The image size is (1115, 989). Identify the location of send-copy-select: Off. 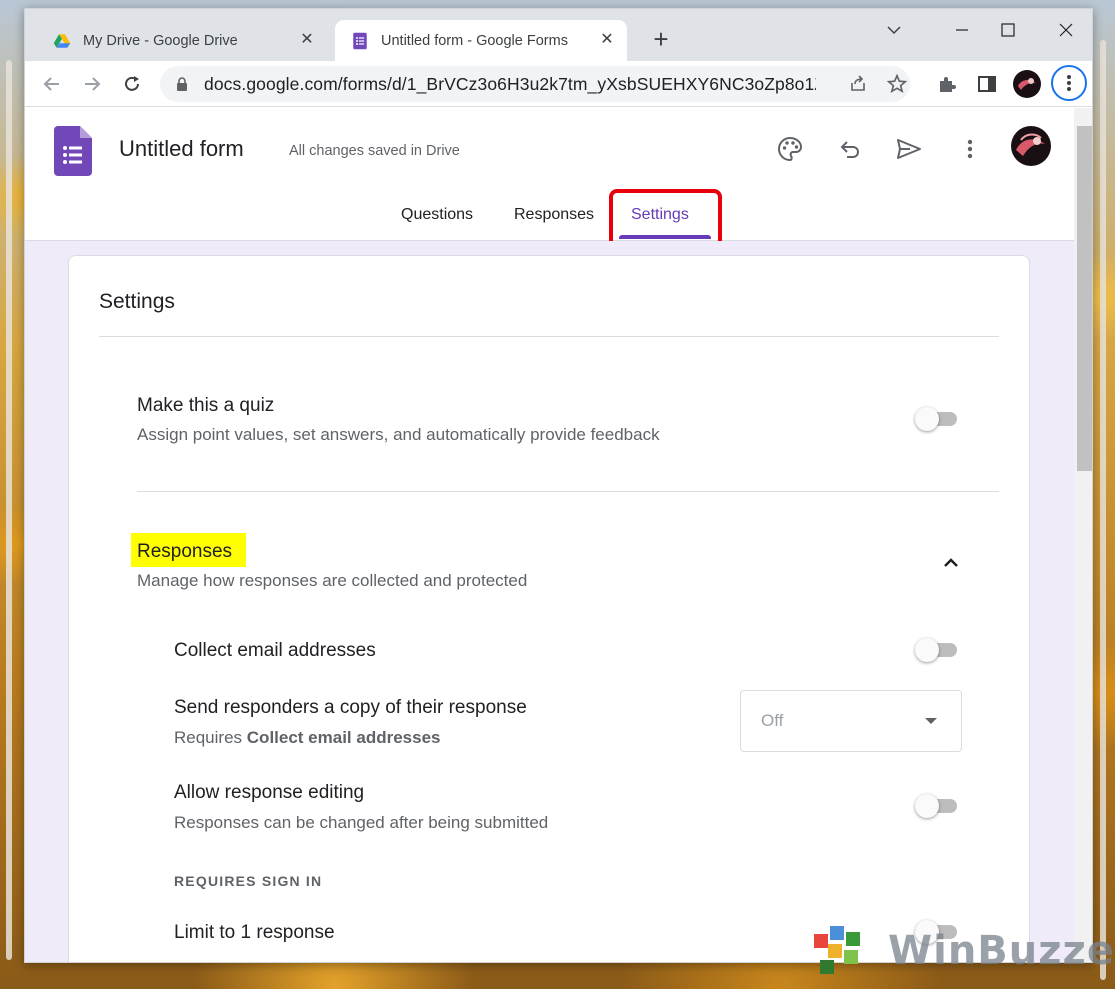
(851, 721).